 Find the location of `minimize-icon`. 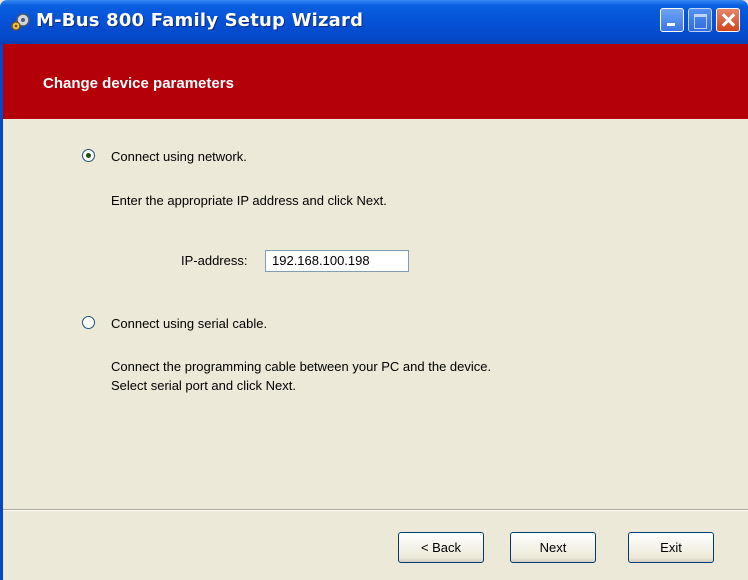

minimize-icon is located at coordinates (672, 20).